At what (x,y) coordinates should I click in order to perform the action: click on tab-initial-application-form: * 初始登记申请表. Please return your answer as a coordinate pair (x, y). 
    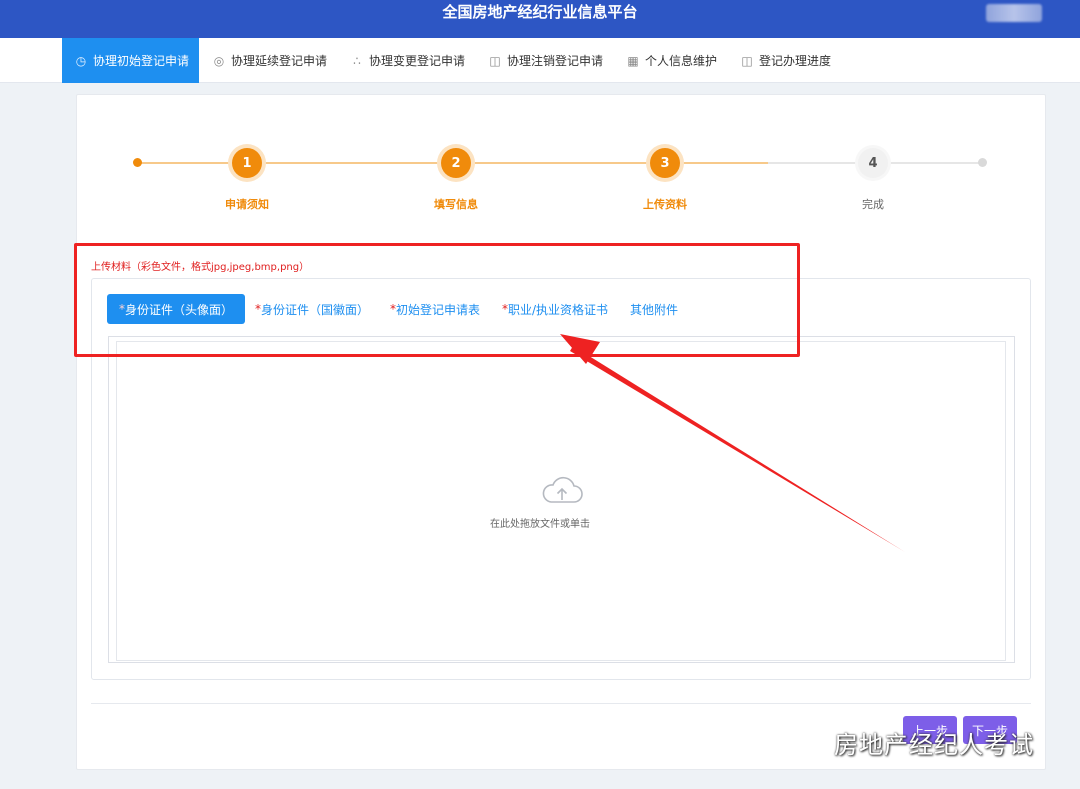
    Looking at the image, I should click on (435, 309).